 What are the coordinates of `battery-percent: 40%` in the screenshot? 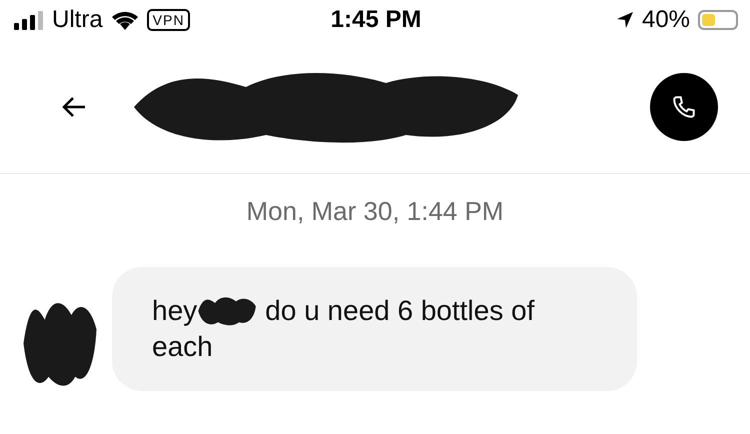 It's located at (666, 20).